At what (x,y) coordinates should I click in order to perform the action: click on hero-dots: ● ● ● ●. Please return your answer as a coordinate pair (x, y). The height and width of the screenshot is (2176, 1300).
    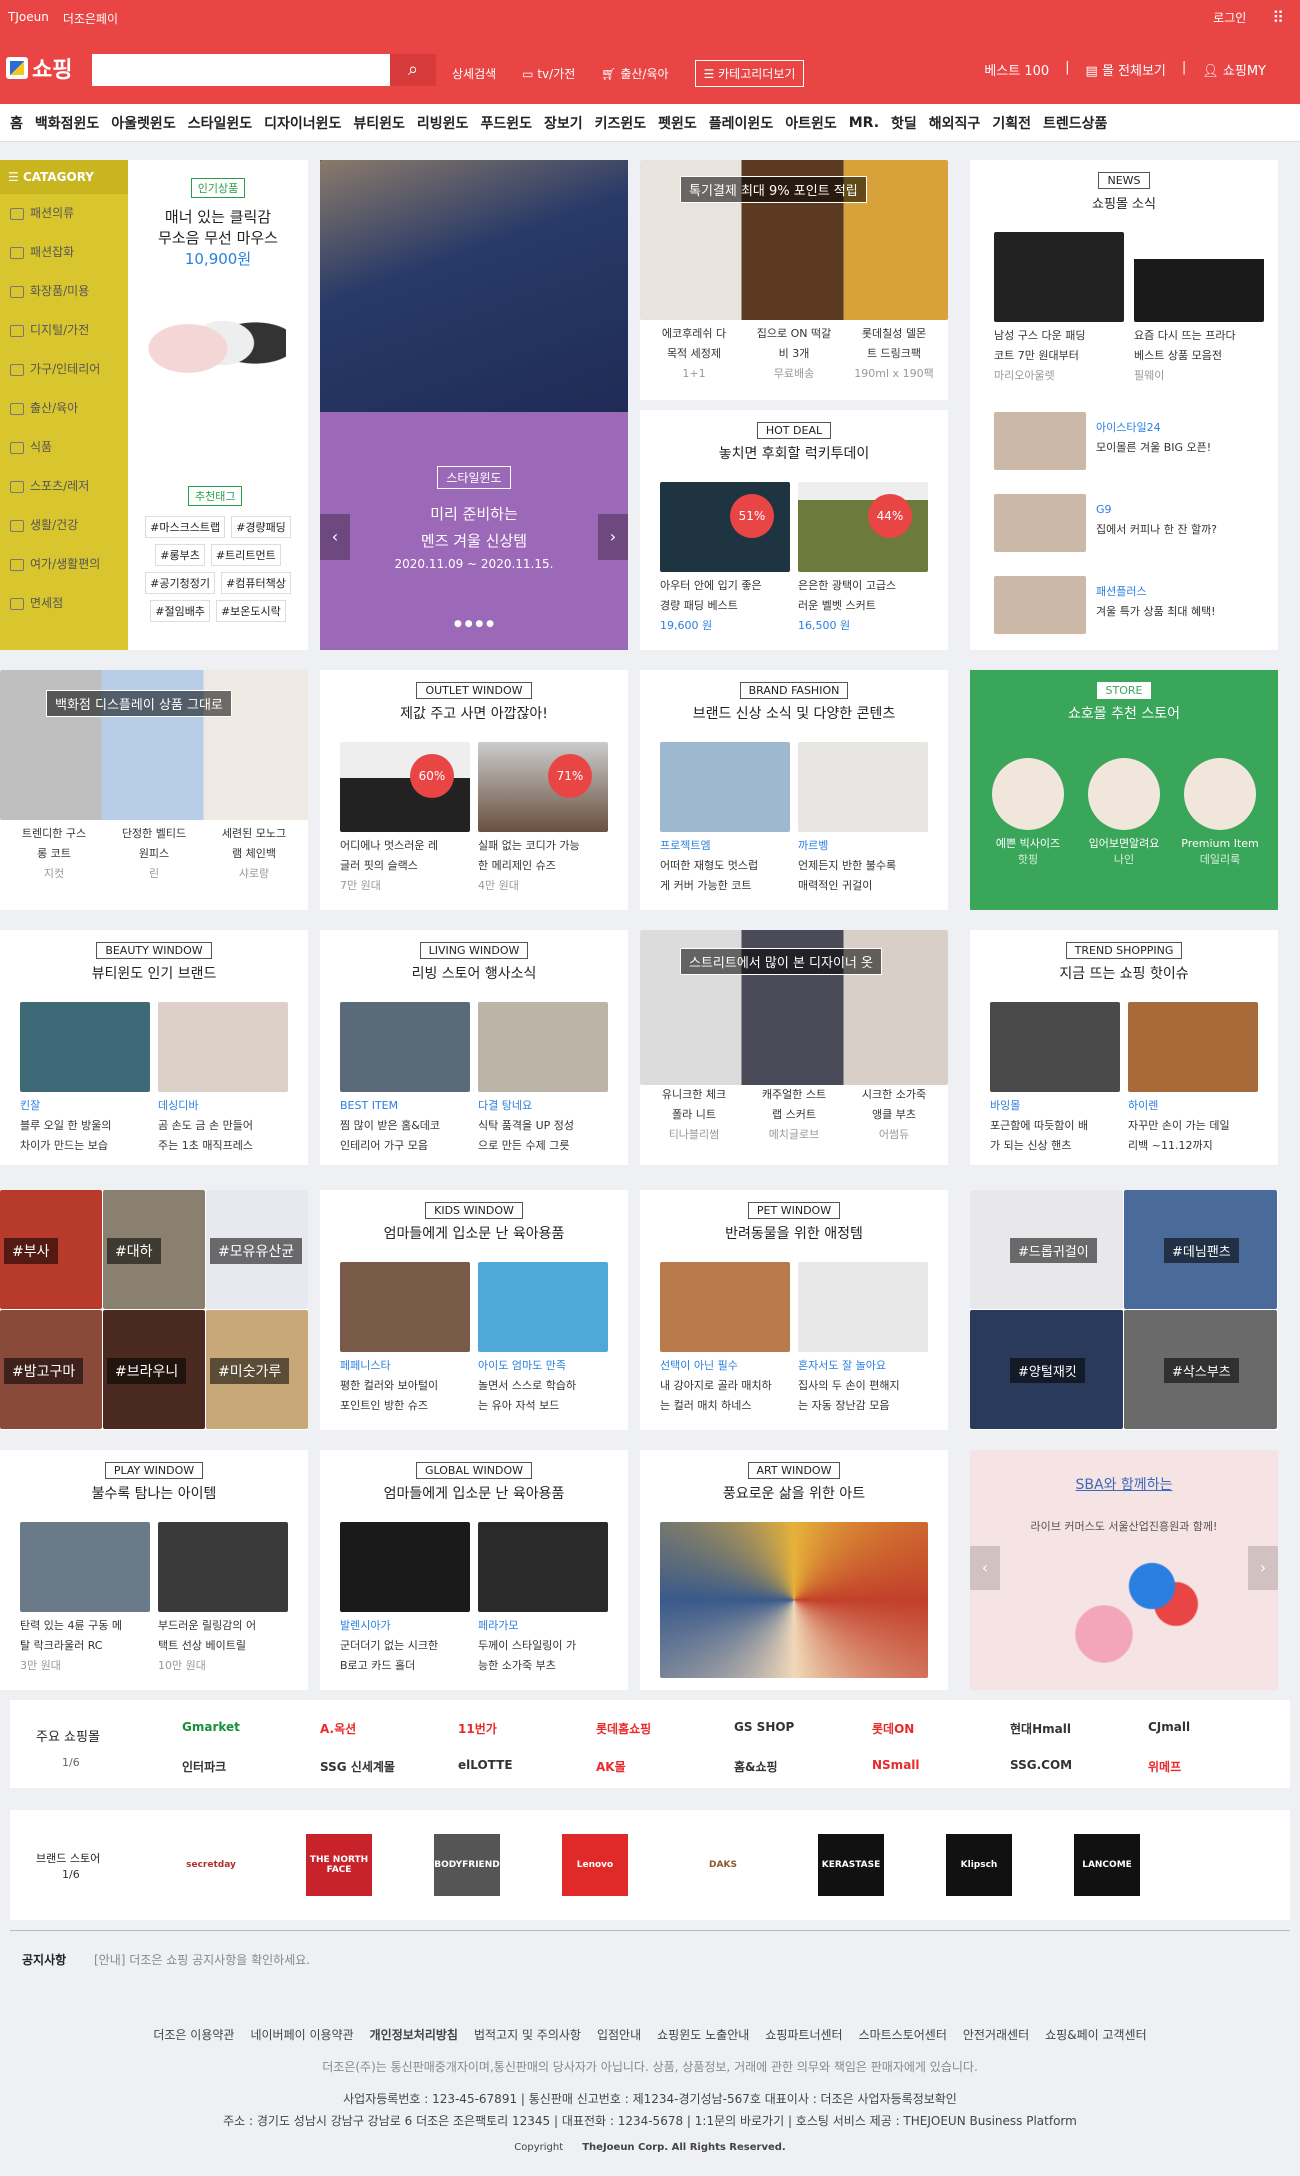
    Looking at the image, I should click on (474, 624).